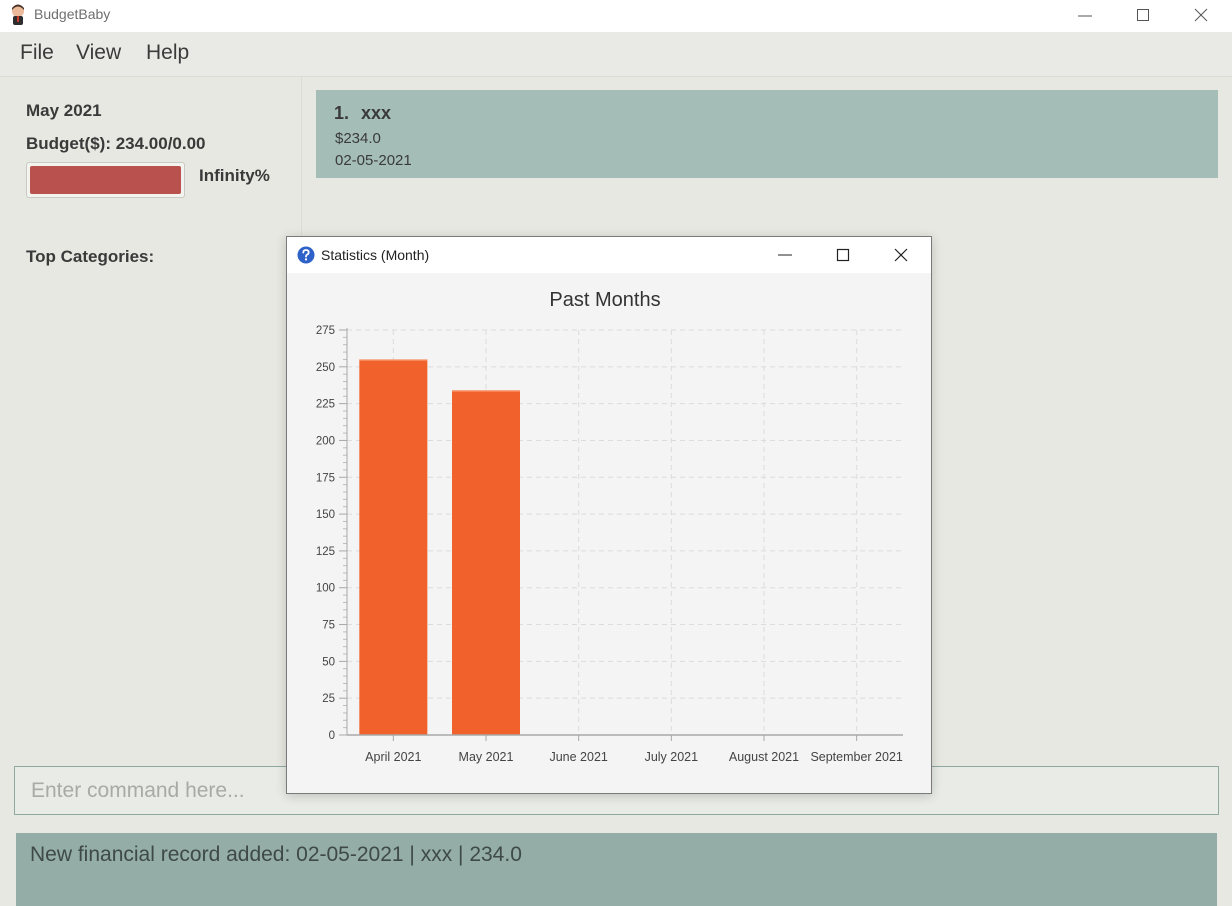 Image resolution: width=1232 pixels, height=906 pixels. What do you see at coordinates (72, 14) in the screenshot?
I see `app-title: BudgetBaby` at bounding box center [72, 14].